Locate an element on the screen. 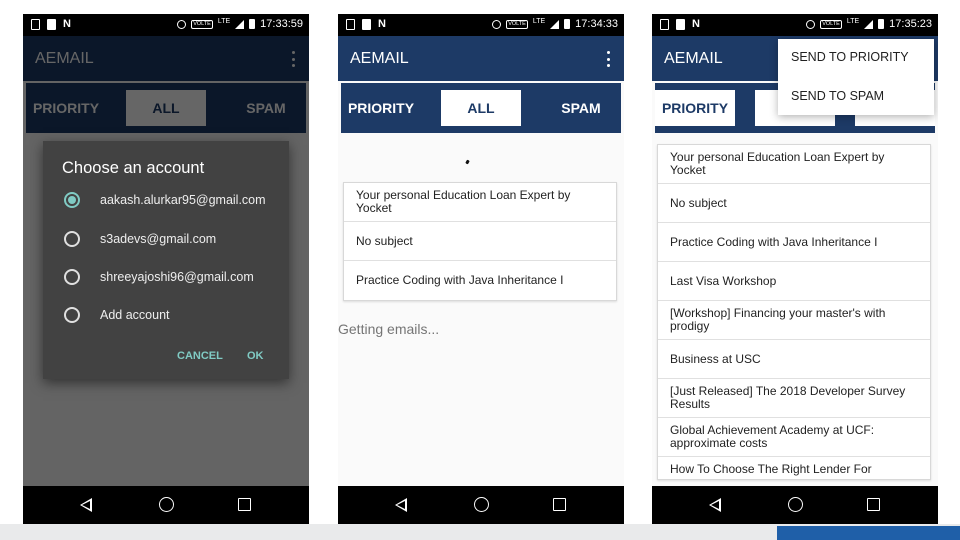 The height and width of the screenshot is (540, 960). overflow-popup-menu: SEND TO PRIORITY SEND TO SPAM is located at coordinates (856, 77).